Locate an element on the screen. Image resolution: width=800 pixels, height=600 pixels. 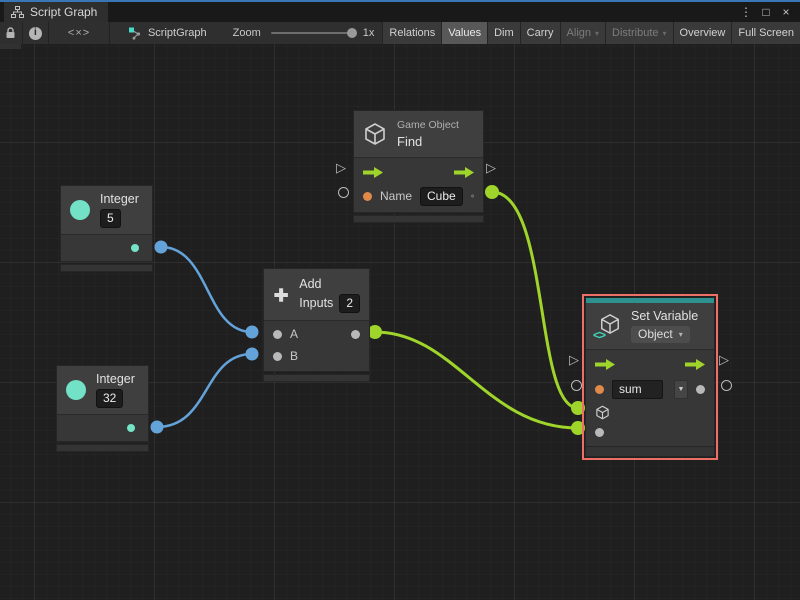
variable-name-row: sum ▼ is located at coordinates (650, 389).